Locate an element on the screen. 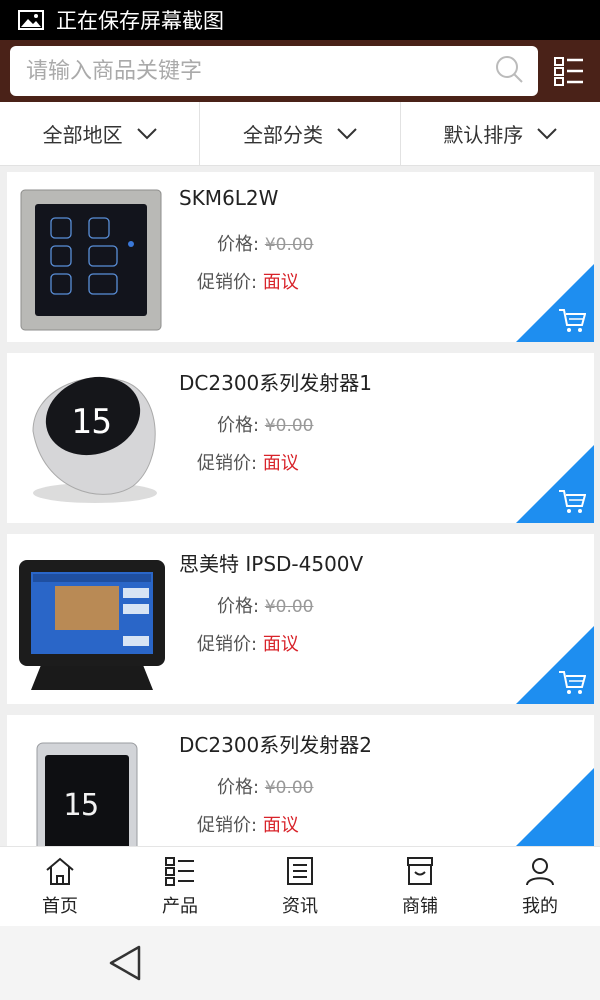  tab-mine: 我的 is located at coordinates (540, 886).